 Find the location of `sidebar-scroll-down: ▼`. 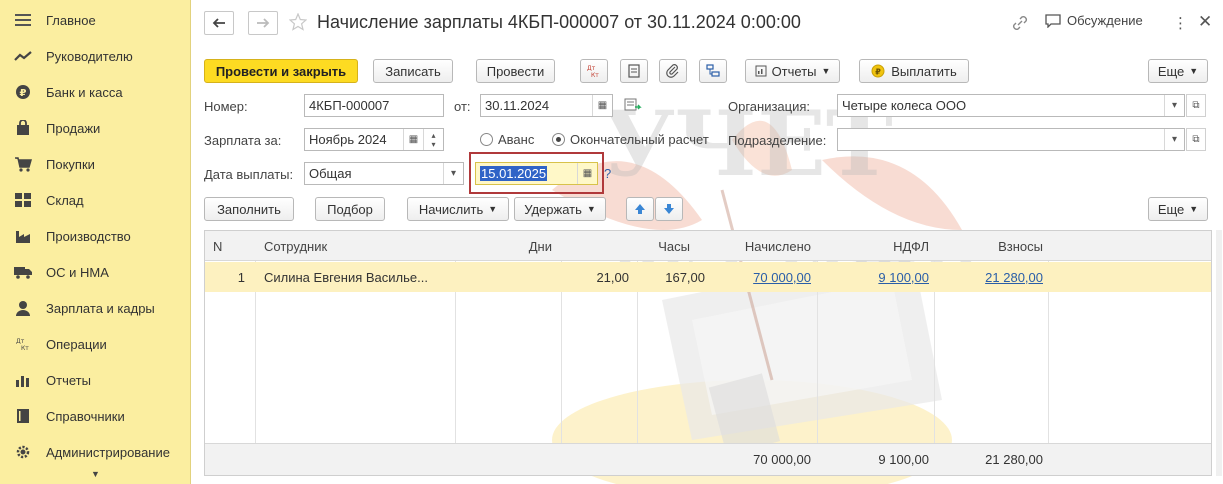

sidebar-scroll-down: ▼ is located at coordinates (95, 474).